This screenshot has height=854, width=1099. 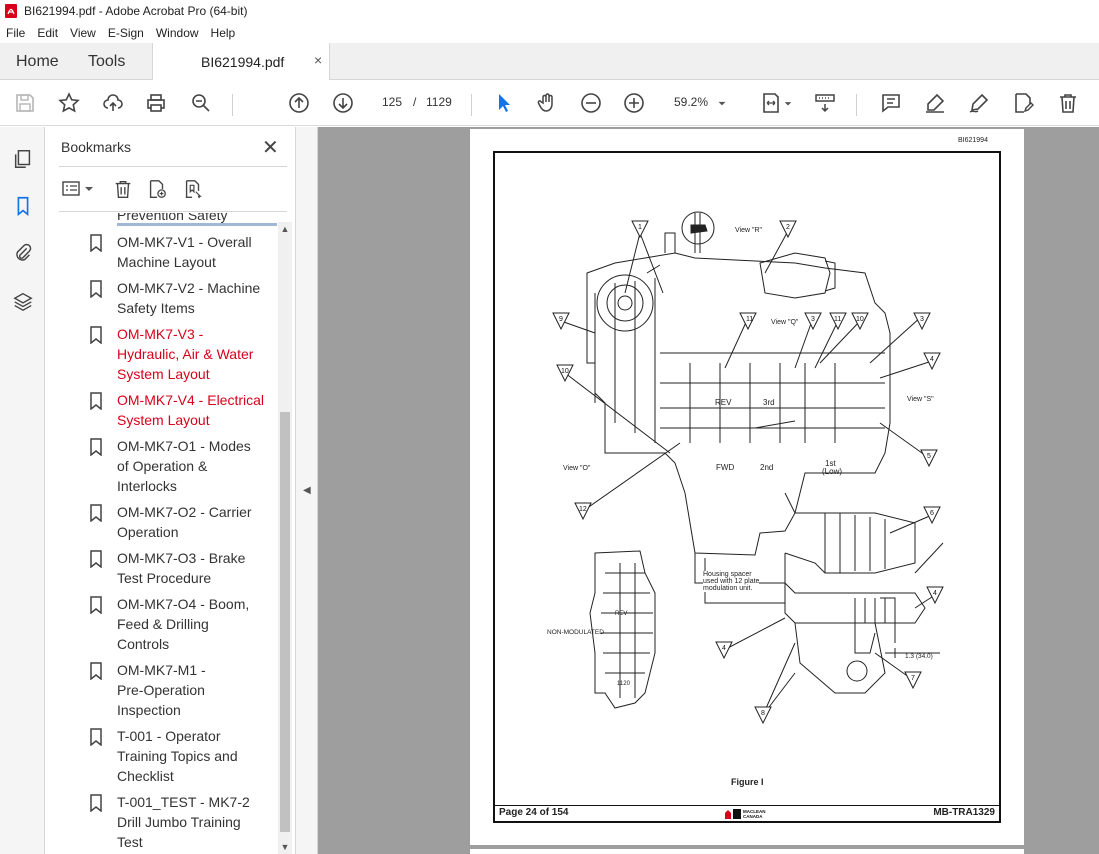 What do you see at coordinates (123, 189) in the screenshot?
I see `delete-bookmark-icon` at bounding box center [123, 189].